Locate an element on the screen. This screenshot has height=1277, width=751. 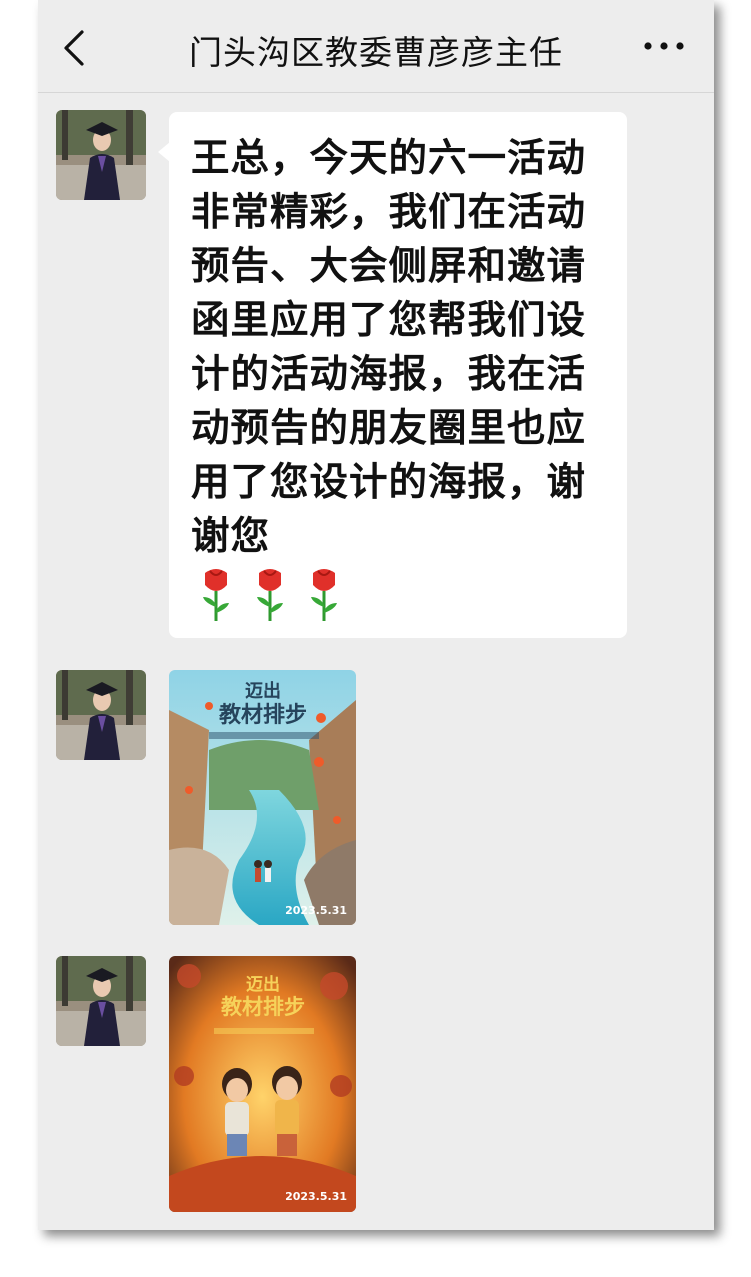
chat-title: 门头沟区教委曹彦彦主任 is located at coordinates (376, 52).